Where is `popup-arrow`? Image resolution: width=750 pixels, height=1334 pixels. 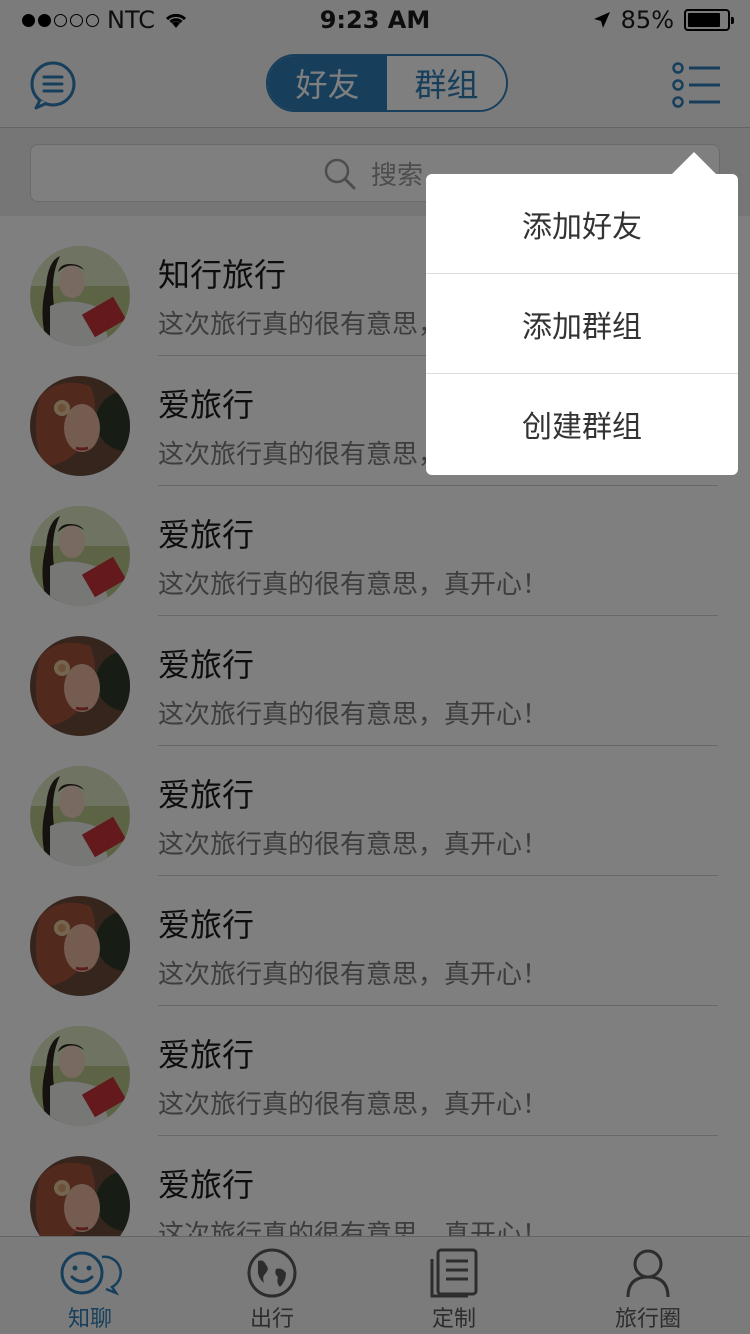 popup-arrow is located at coordinates (694, 163).